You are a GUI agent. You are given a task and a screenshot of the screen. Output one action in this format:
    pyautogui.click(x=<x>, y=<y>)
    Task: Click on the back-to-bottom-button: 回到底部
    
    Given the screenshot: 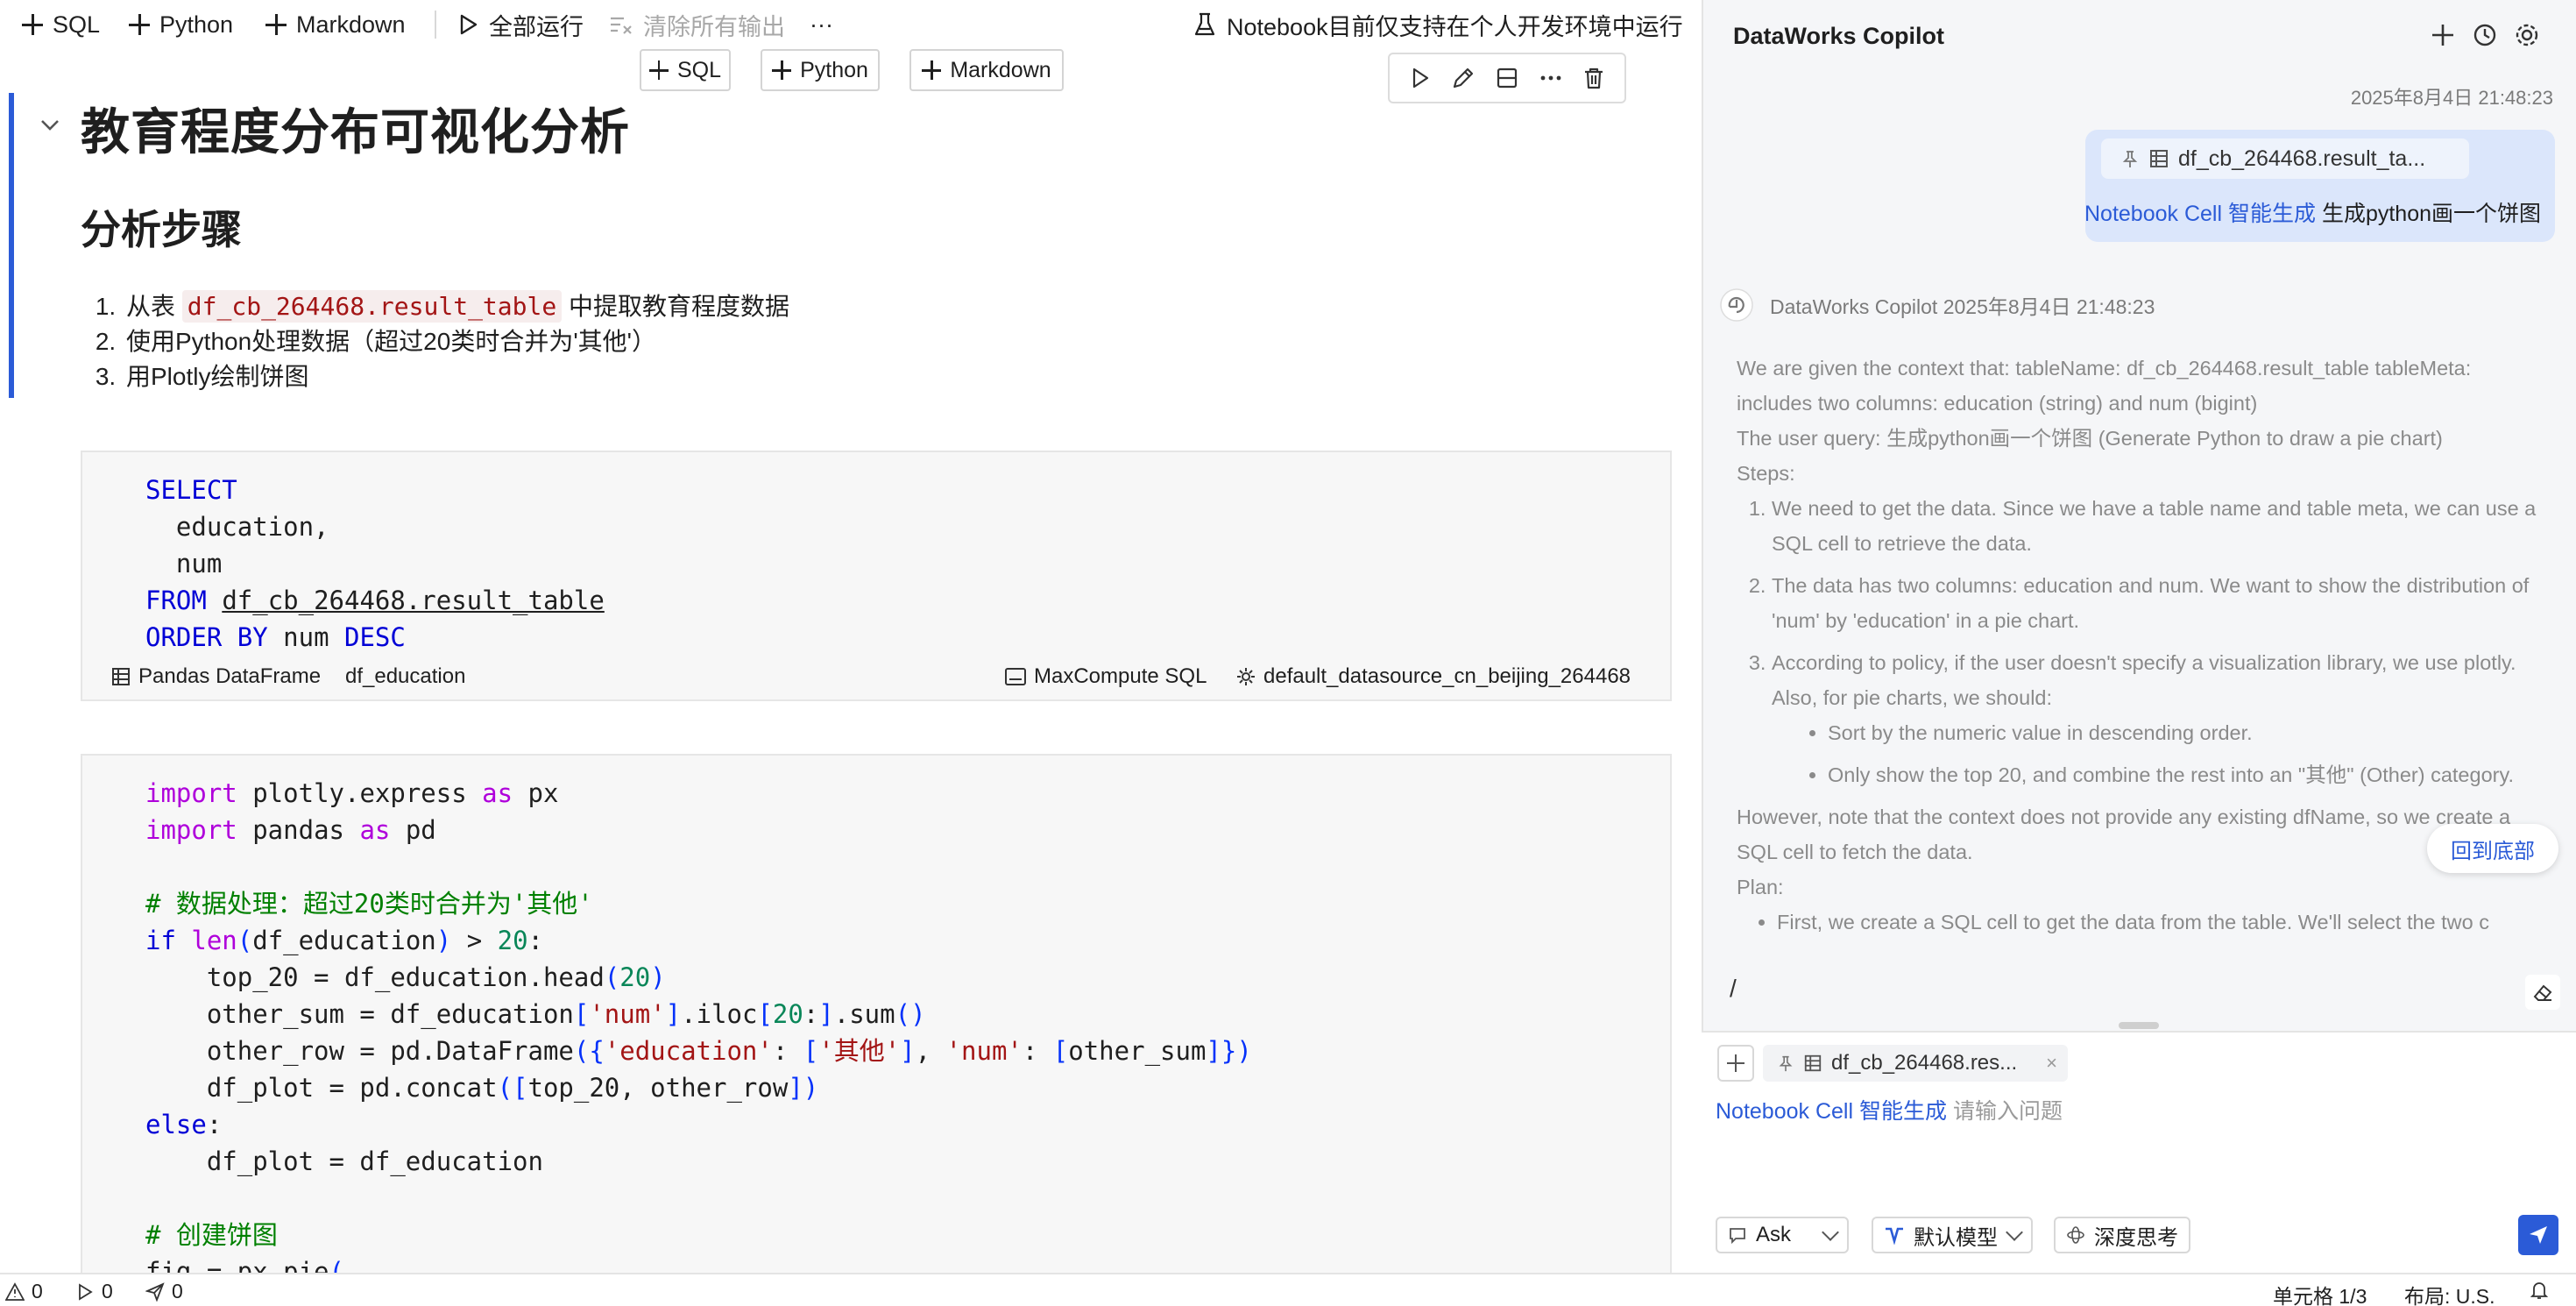 What is the action you would take?
    pyautogui.click(x=2492, y=849)
    